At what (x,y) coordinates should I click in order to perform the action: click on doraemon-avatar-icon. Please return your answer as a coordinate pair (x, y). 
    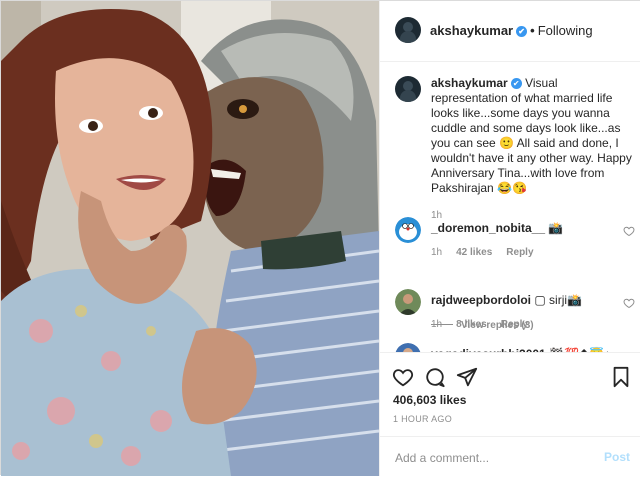
    Looking at the image, I should click on (408, 230).